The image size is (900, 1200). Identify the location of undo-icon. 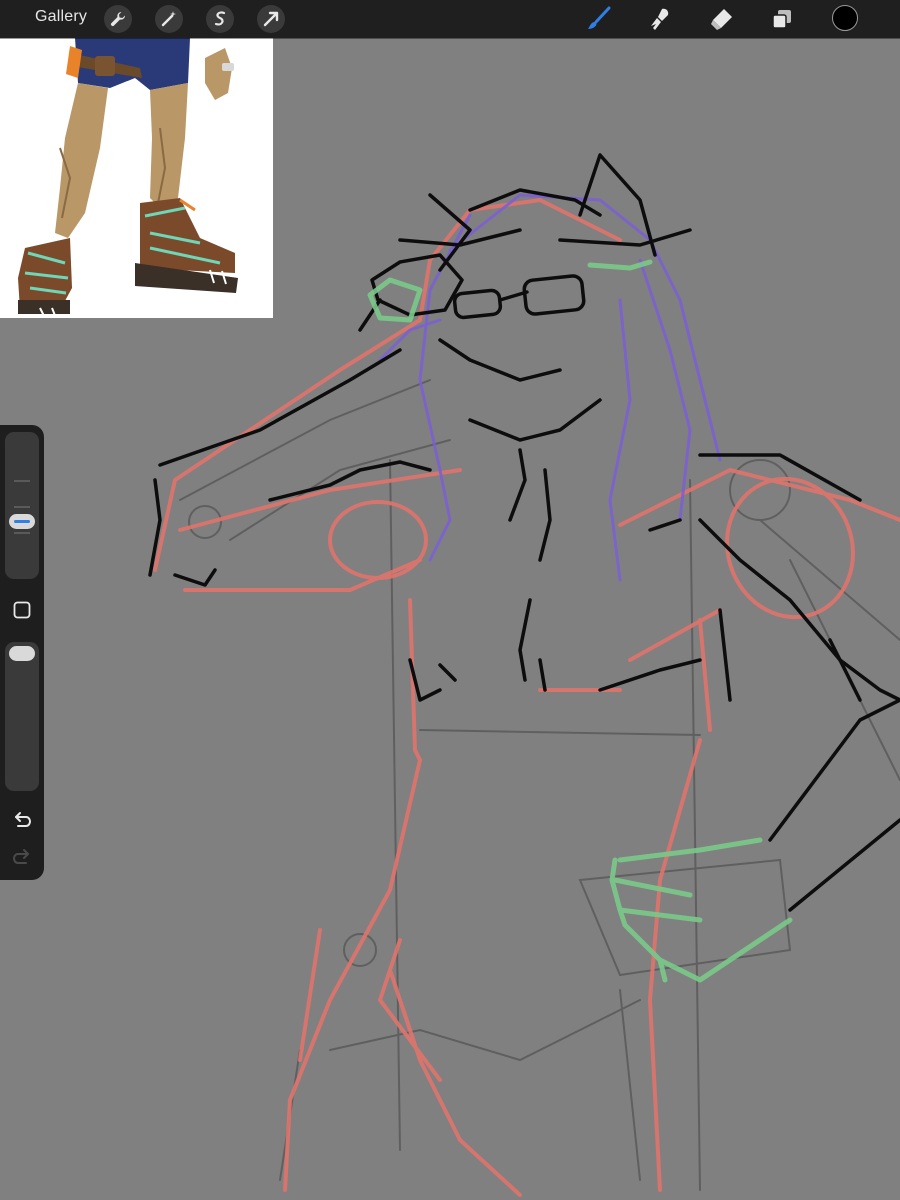
(22, 820).